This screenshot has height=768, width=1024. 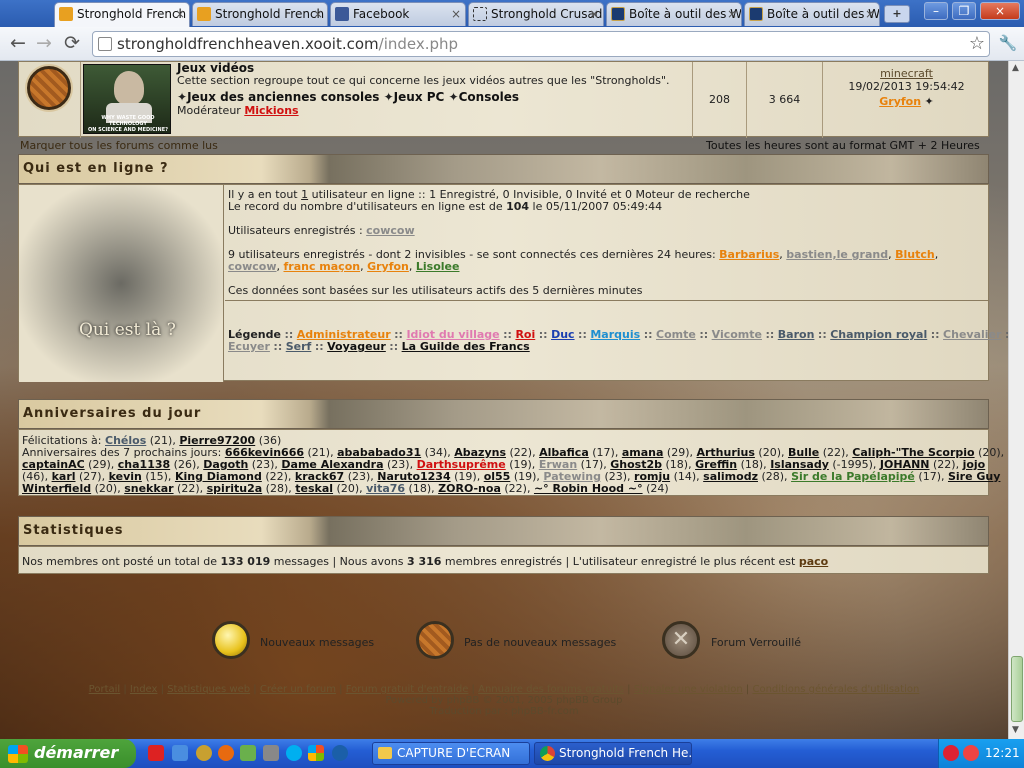 I want to click on window-close-button: ×, so click(x=1000, y=11).